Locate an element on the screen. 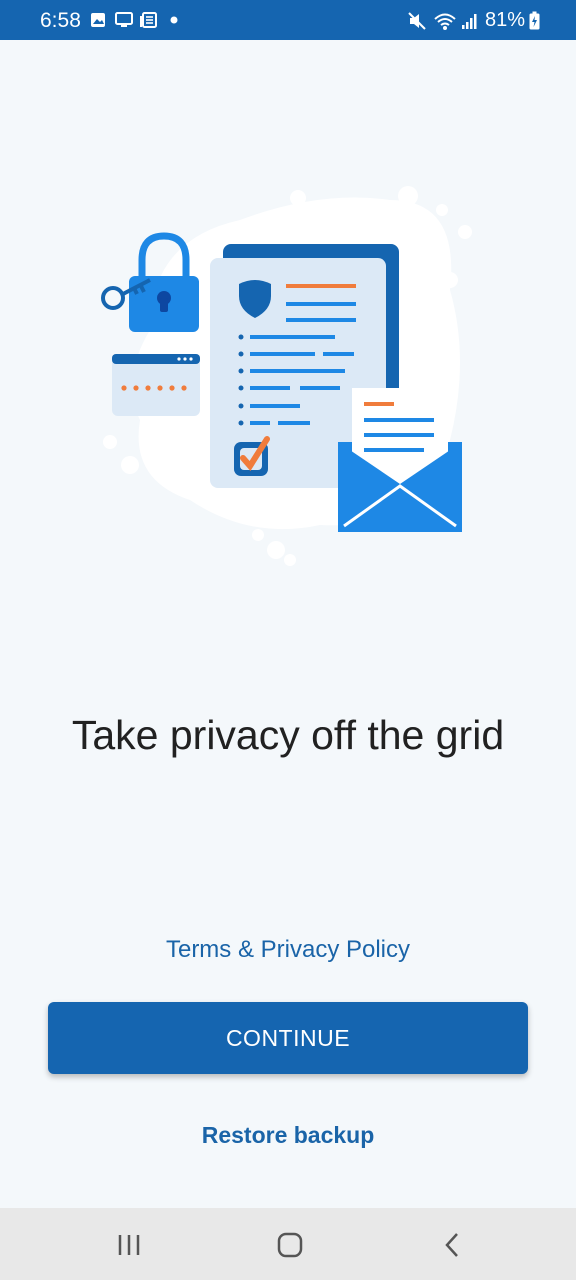  navigation-bar is located at coordinates (288, 1244).